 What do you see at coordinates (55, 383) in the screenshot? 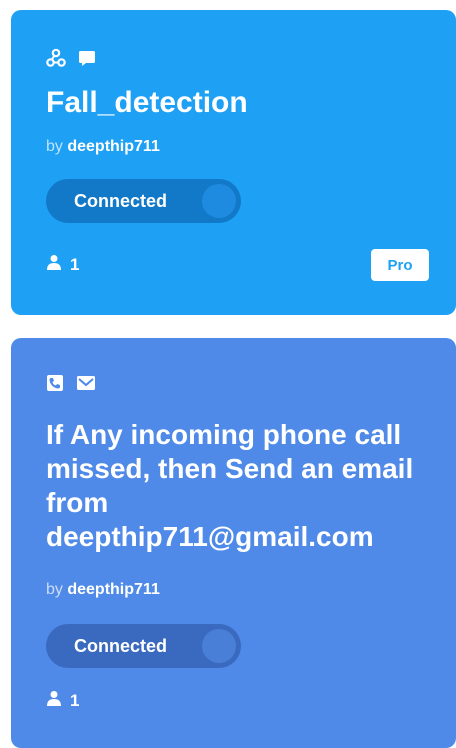
I see `phone-call-icon` at bounding box center [55, 383].